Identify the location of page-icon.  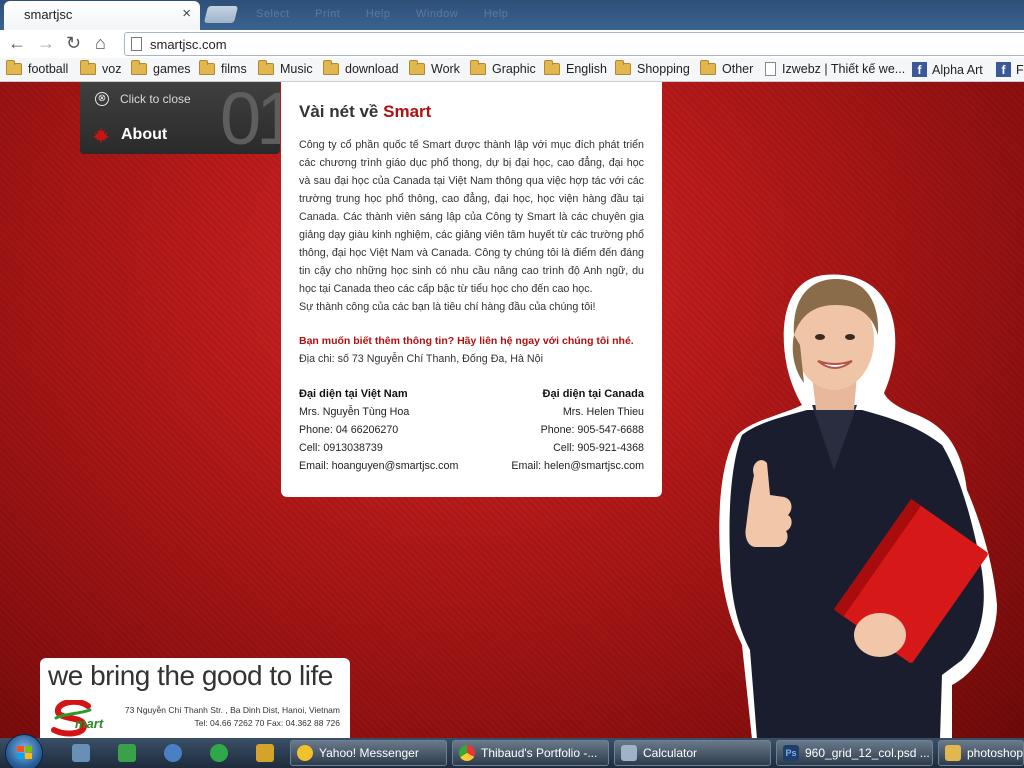
(136, 44).